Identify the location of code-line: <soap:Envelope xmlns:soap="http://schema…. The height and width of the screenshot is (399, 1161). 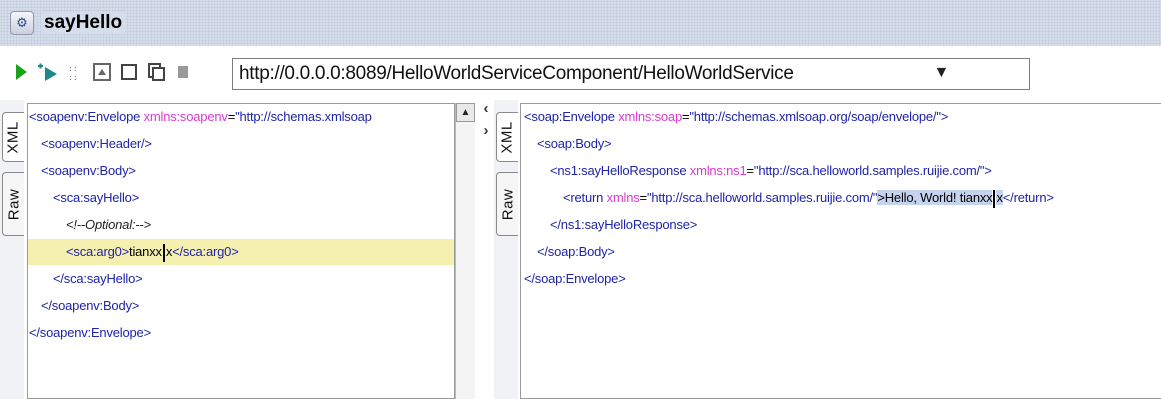
(736, 116).